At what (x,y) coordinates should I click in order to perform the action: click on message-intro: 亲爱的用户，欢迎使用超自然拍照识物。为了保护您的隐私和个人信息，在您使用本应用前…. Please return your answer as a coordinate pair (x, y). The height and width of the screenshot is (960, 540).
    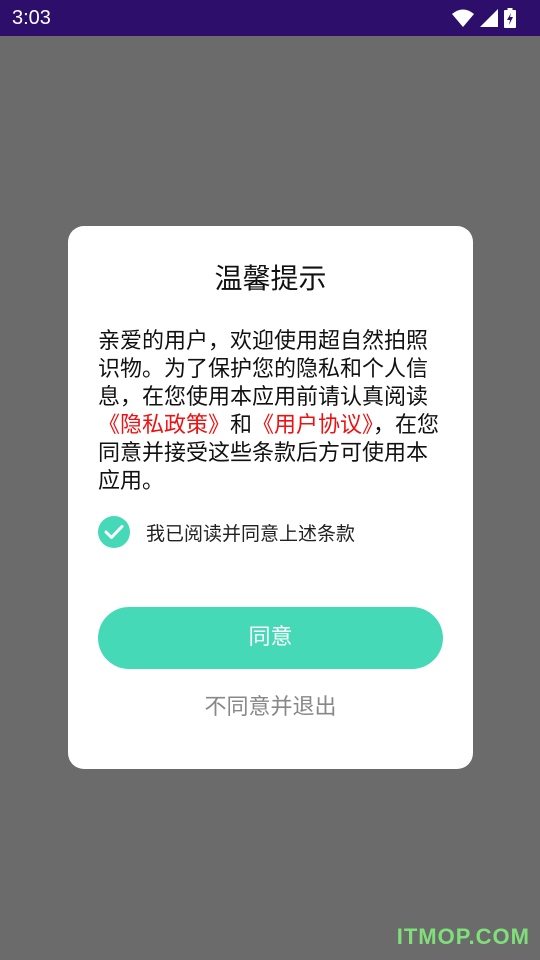
    Looking at the image, I should click on (263, 369).